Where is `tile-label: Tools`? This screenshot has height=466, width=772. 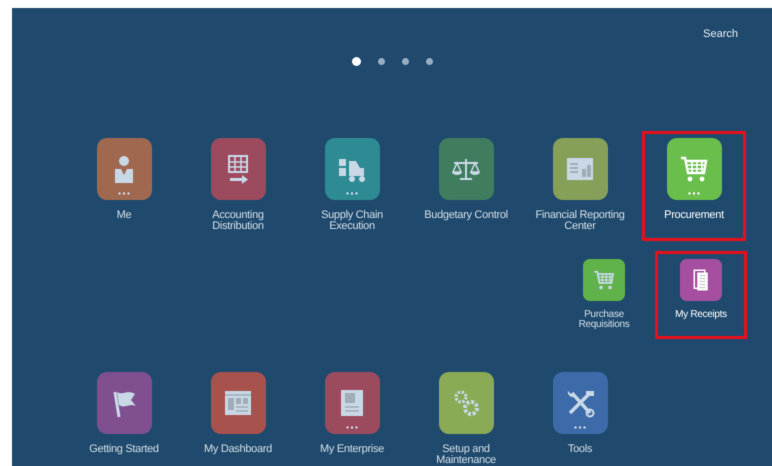 tile-label: Tools is located at coordinates (580, 449).